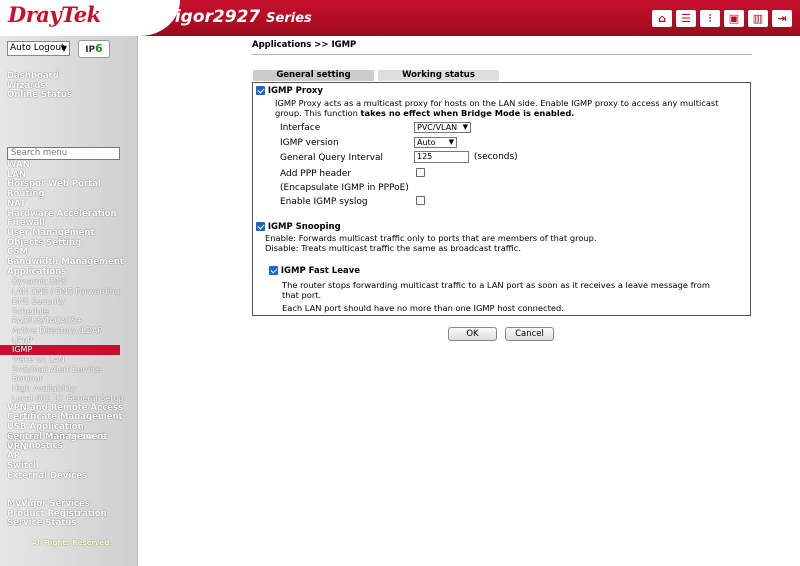 This screenshot has height=566, width=800. I want to click on home-icon: ⌂, so click(662, 18).